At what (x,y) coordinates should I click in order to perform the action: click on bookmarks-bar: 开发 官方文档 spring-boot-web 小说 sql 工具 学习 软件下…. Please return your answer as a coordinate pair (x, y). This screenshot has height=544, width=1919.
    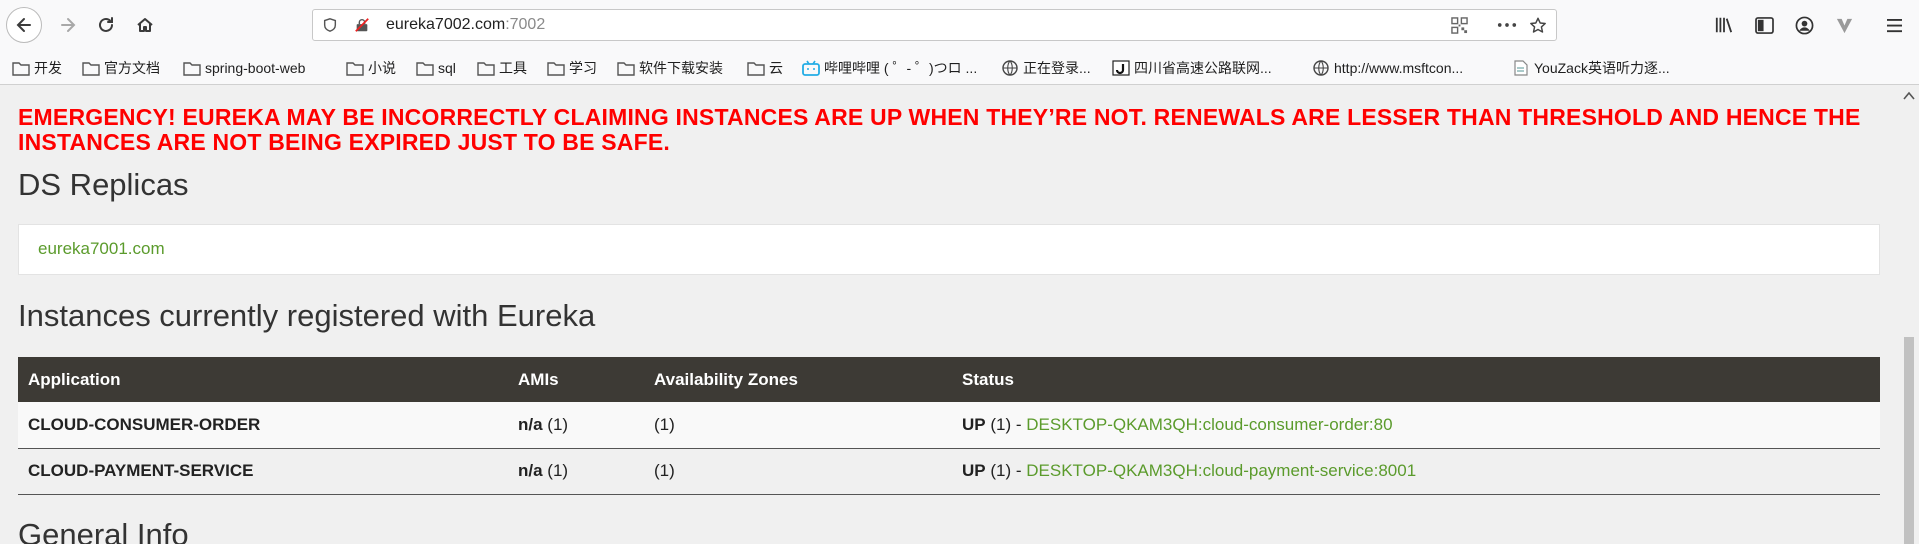
    Looking at the image, I should click on (959, 67).